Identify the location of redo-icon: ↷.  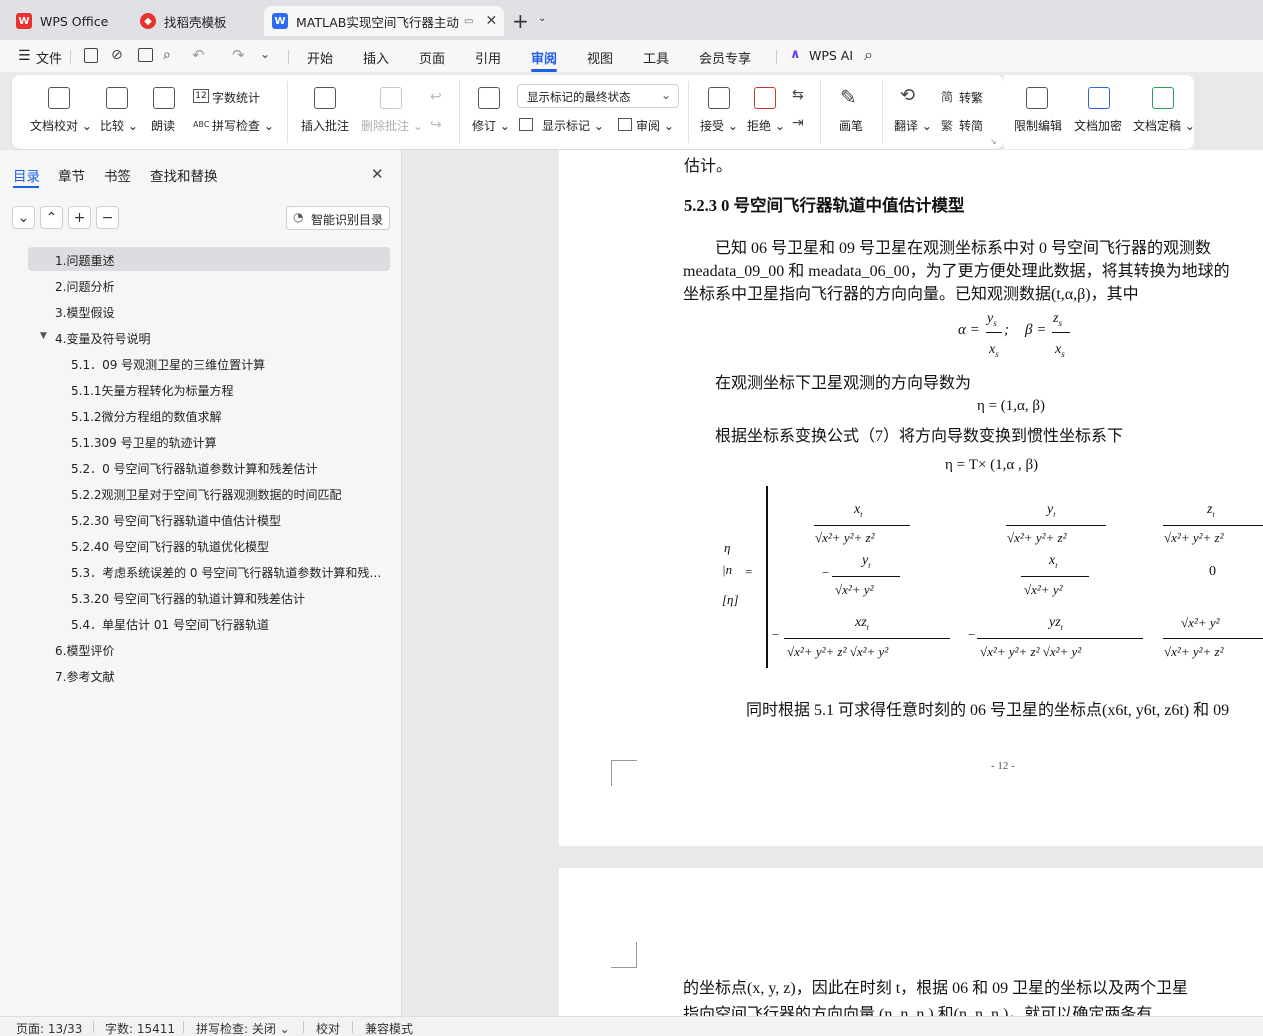
(238, 55).